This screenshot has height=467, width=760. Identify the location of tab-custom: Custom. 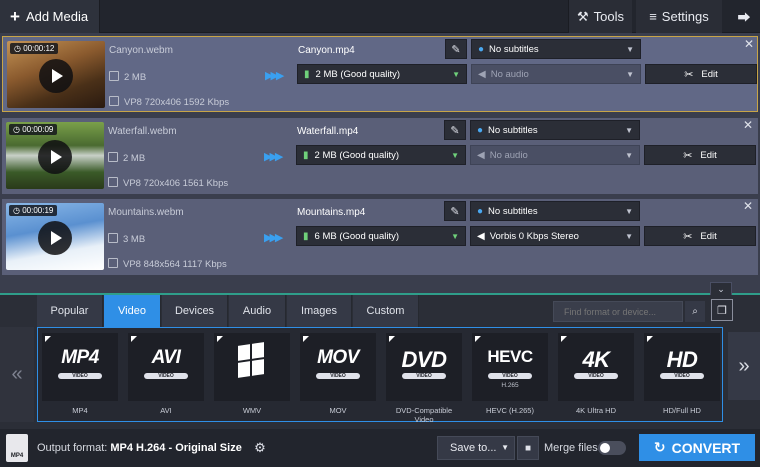
(386, 311).